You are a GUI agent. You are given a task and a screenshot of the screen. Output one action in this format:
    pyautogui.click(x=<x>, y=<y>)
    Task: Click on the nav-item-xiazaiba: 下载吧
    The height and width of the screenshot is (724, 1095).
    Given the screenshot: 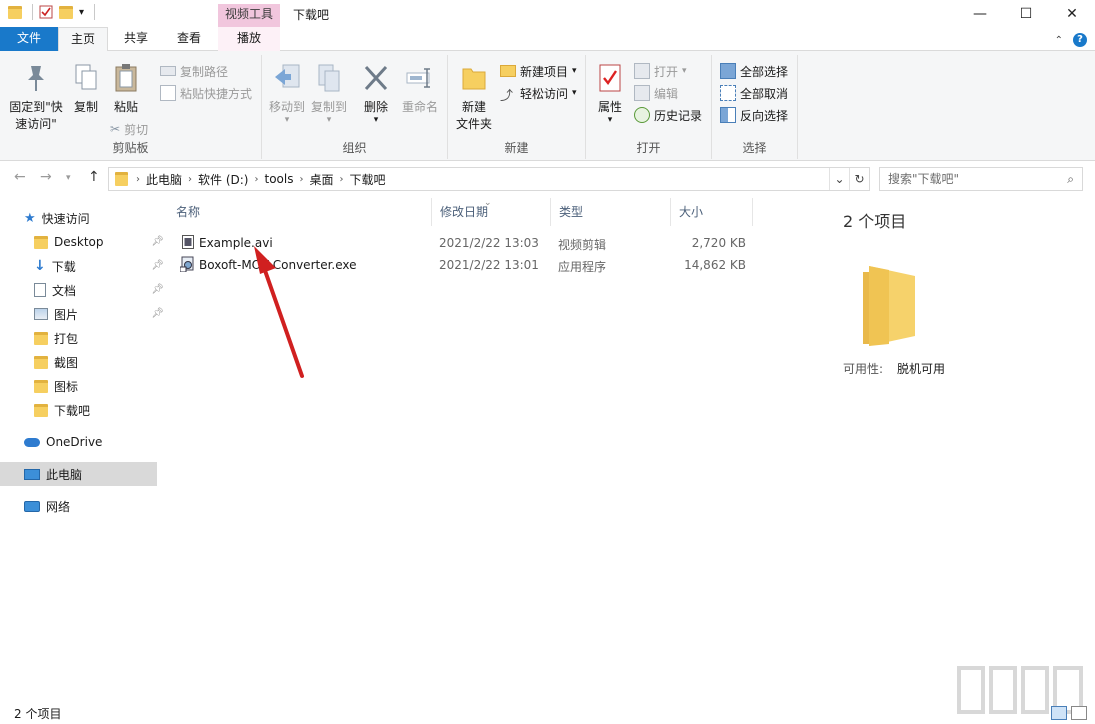 What is the action you would take?
    pyautogui.click(x=62, y=410)
    